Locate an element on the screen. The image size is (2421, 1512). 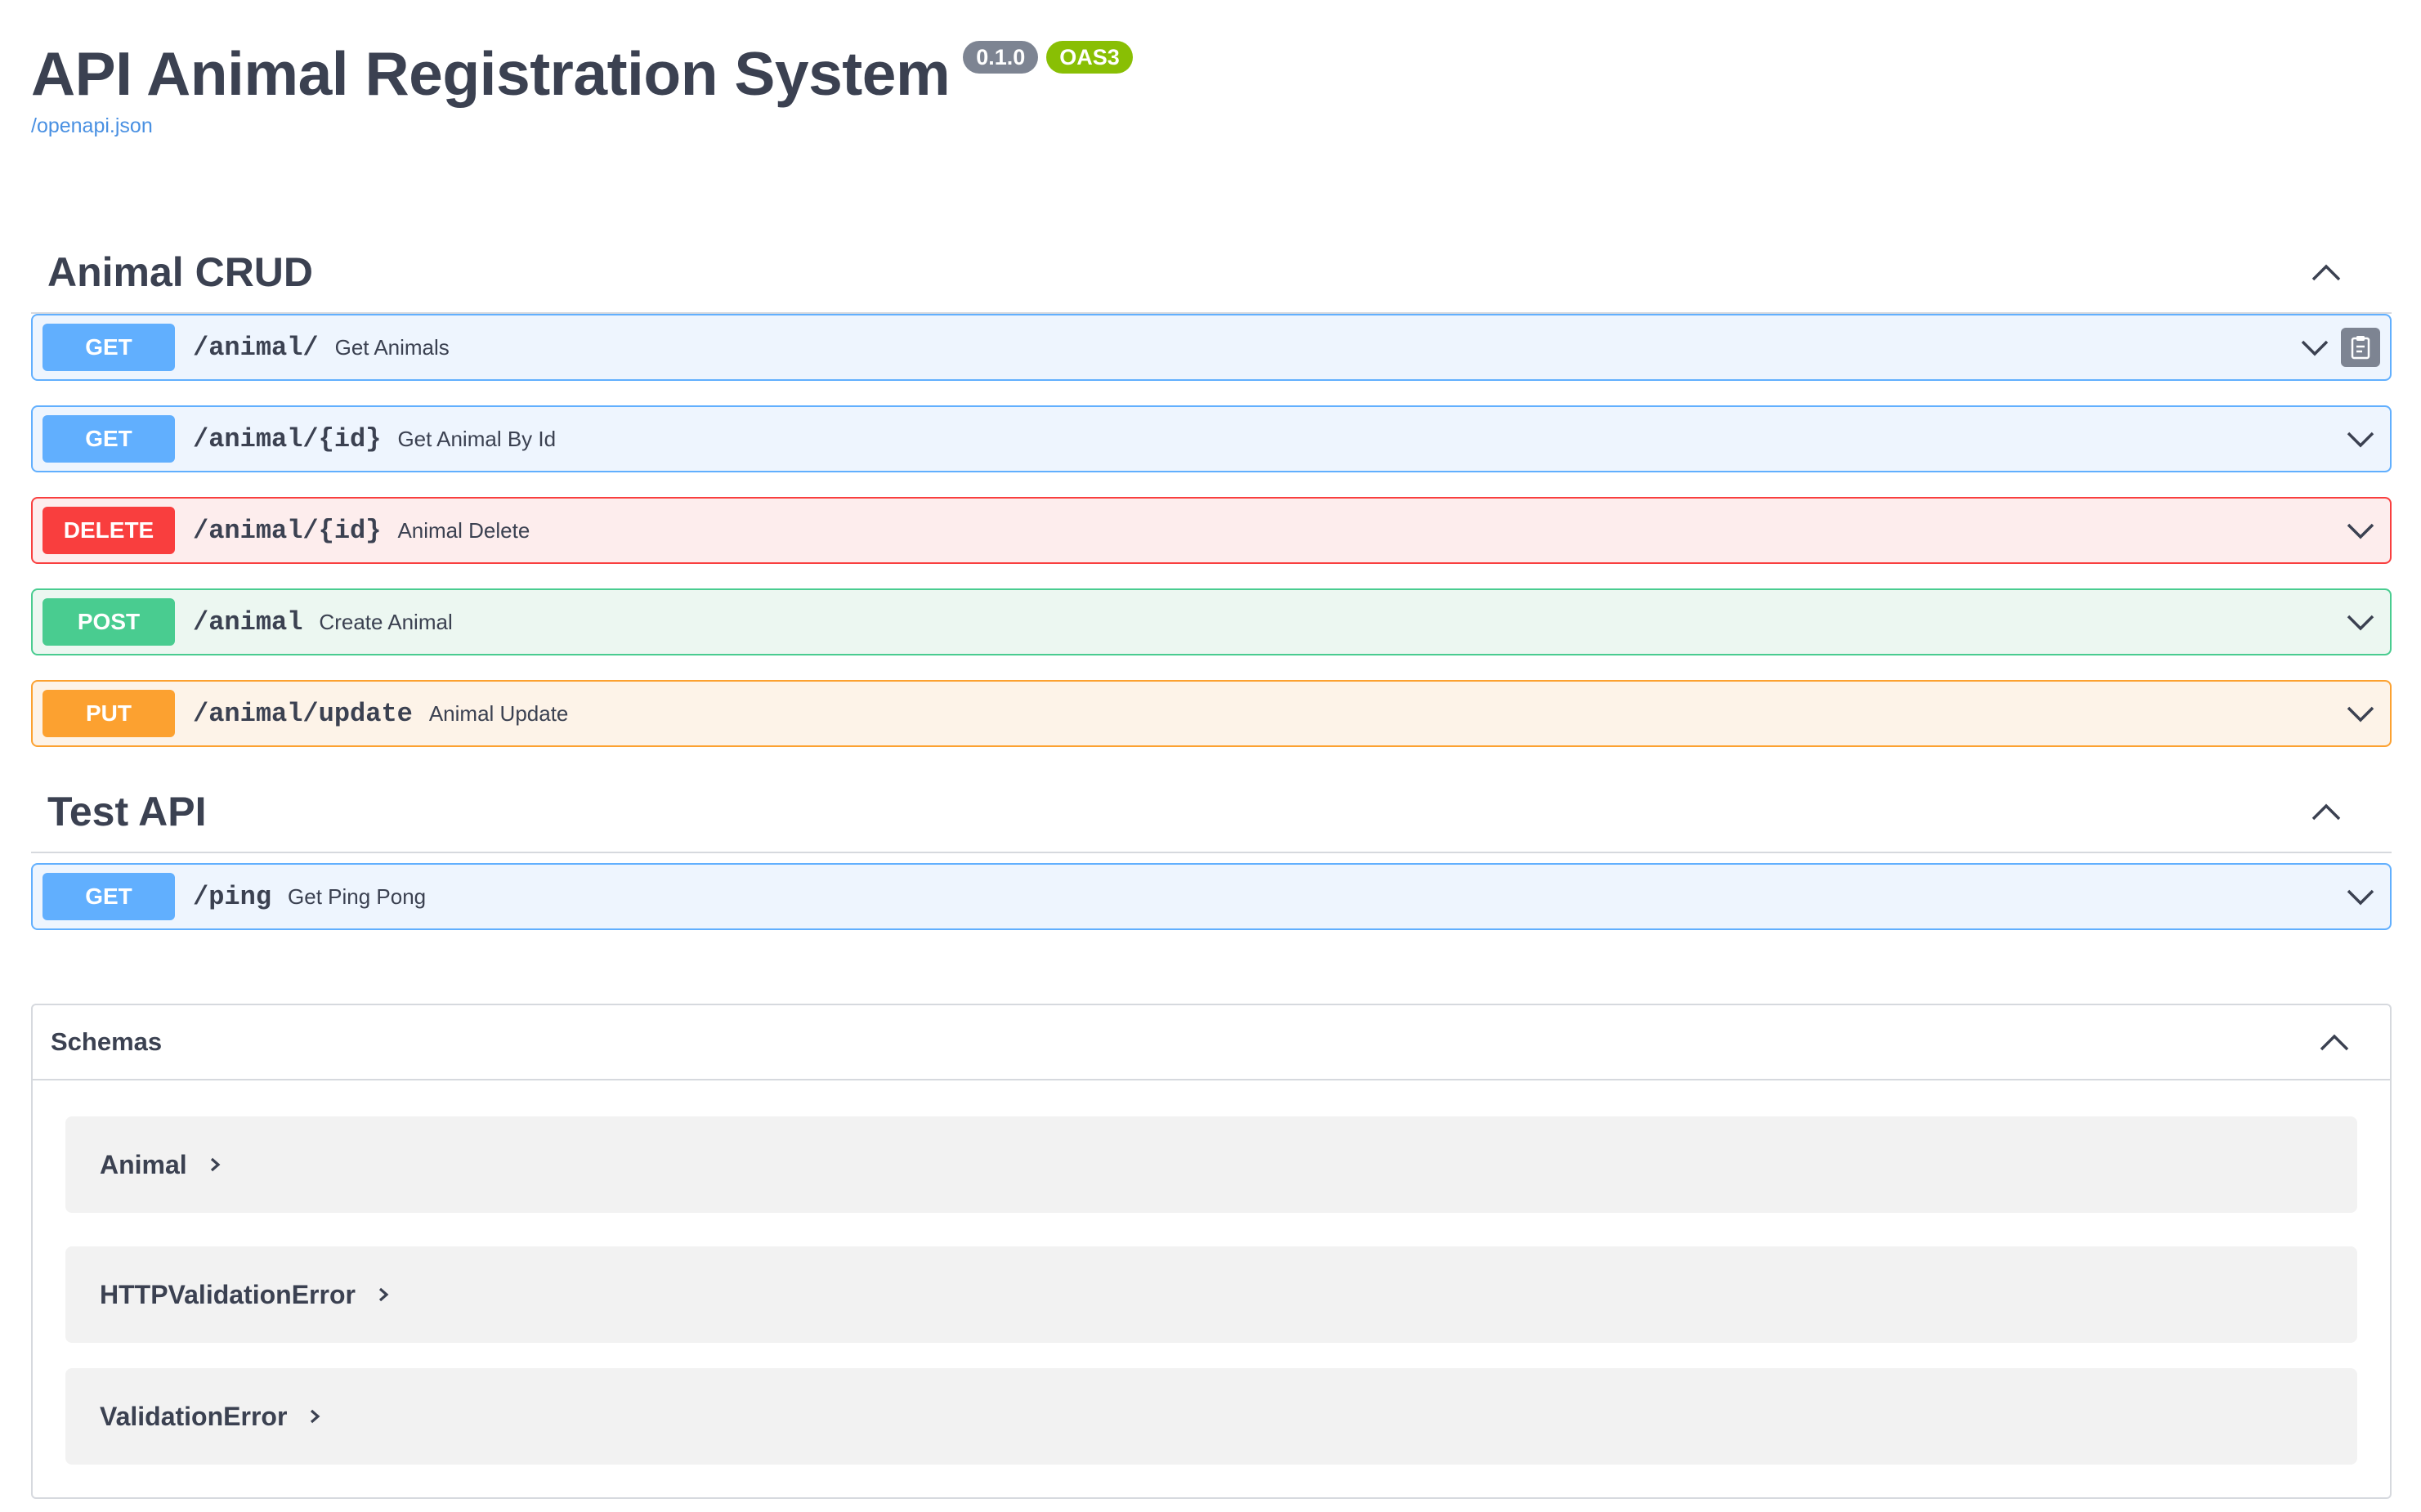
model-name: HTTPValidationError is located at coordinates (228, 1294).